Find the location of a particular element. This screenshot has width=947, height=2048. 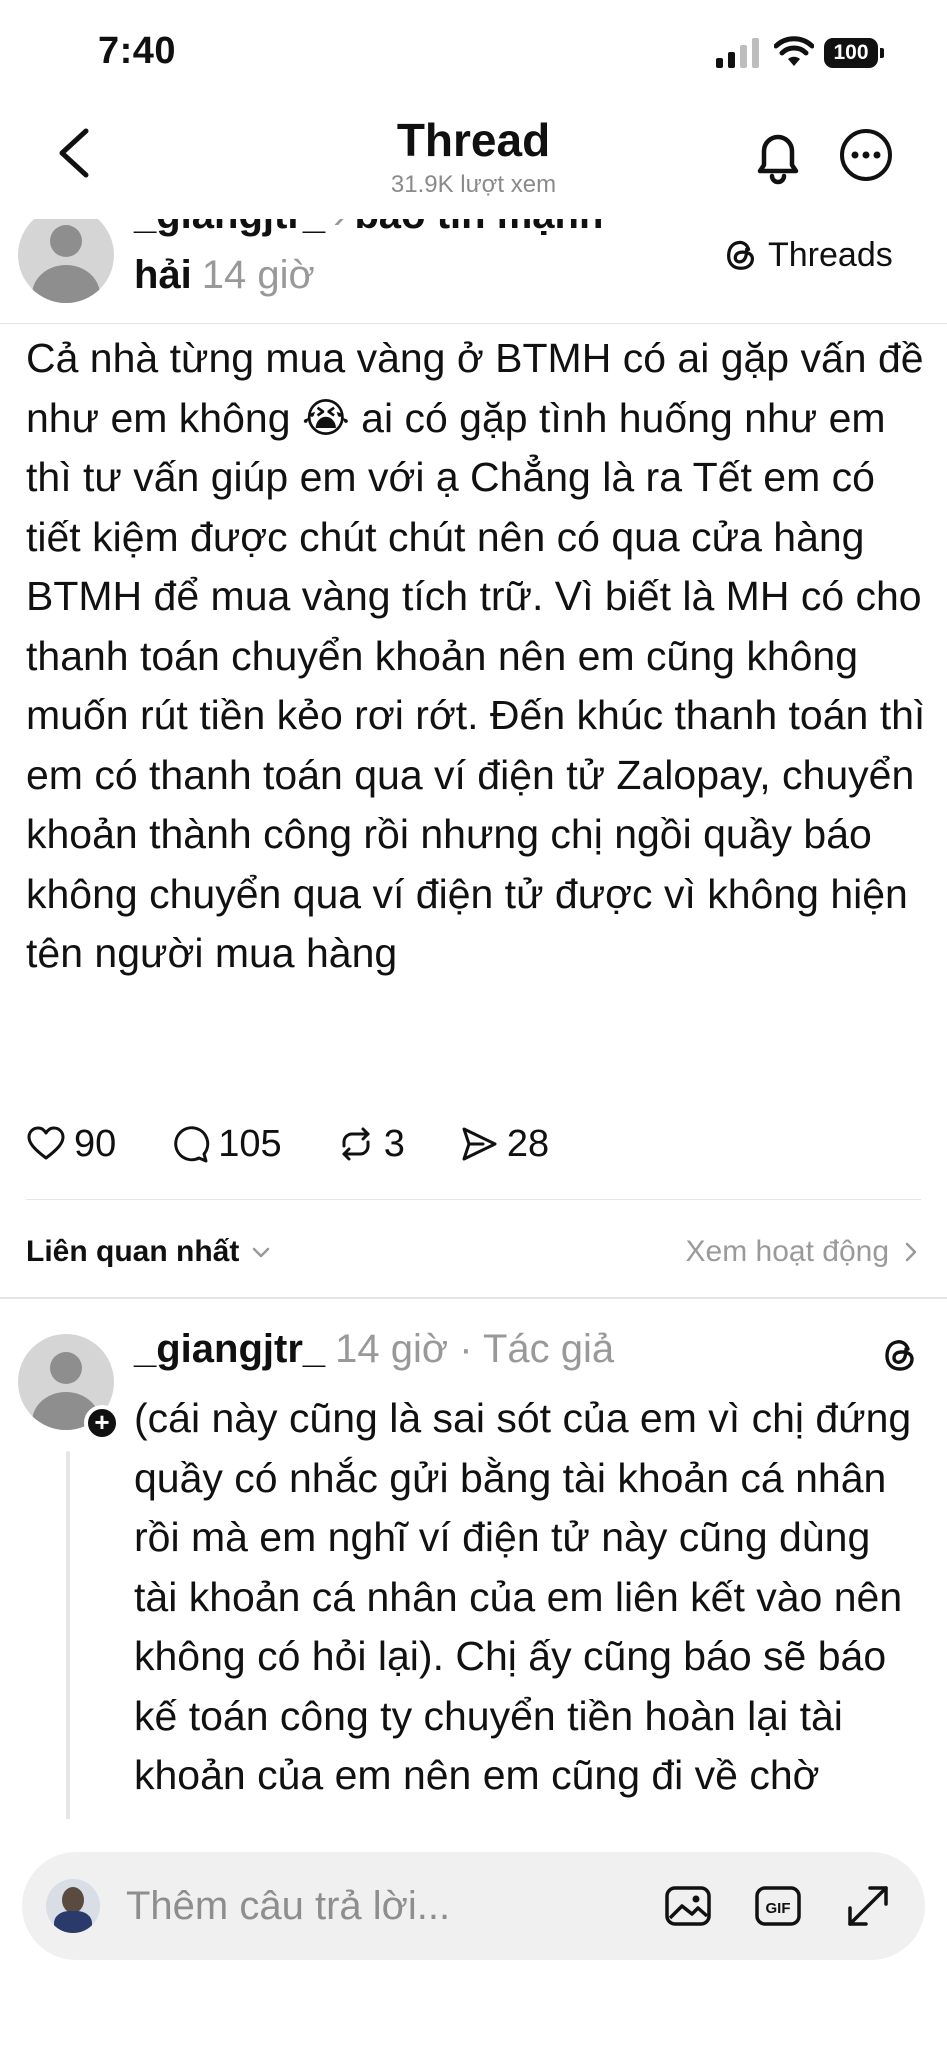

thread-connector-line is located at coordinates (68, 1635).